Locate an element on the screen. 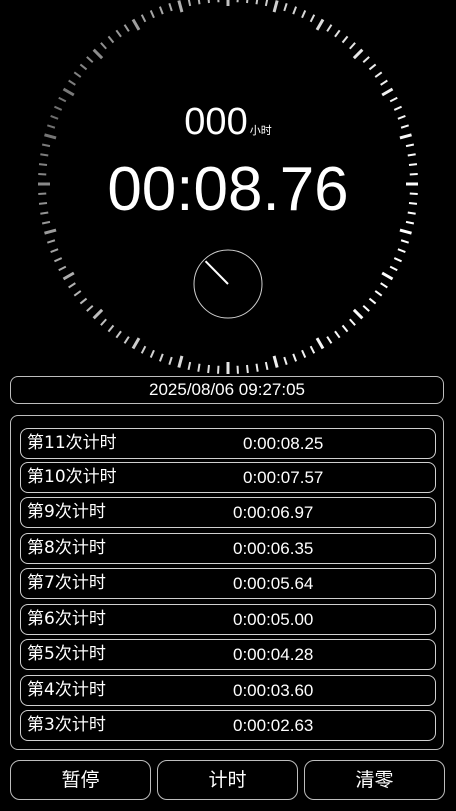 This screenshot has width=456, height=811. hours-value: 000 is located at coordinates (216, 122).